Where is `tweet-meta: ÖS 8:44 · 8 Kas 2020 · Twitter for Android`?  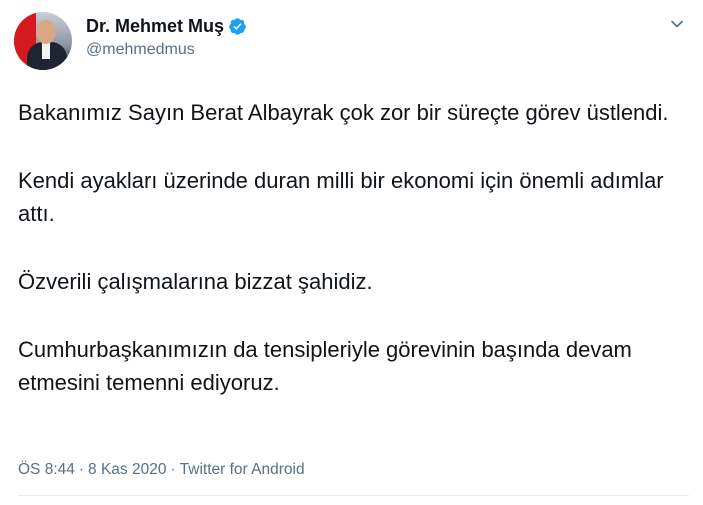 tweet-meta: ÖS 8:44 · 8 Kas 2020 · Twitter for Android is located at coordinates (161, 470).